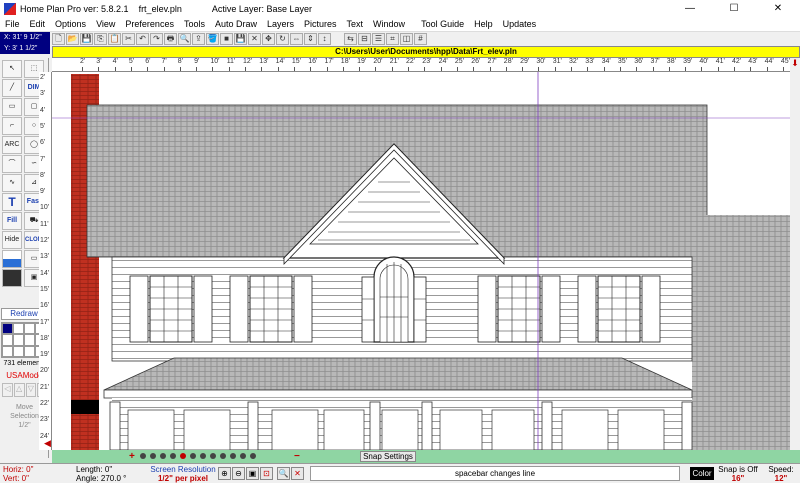  I want to click on close-button: ✕, so click(778, 8).